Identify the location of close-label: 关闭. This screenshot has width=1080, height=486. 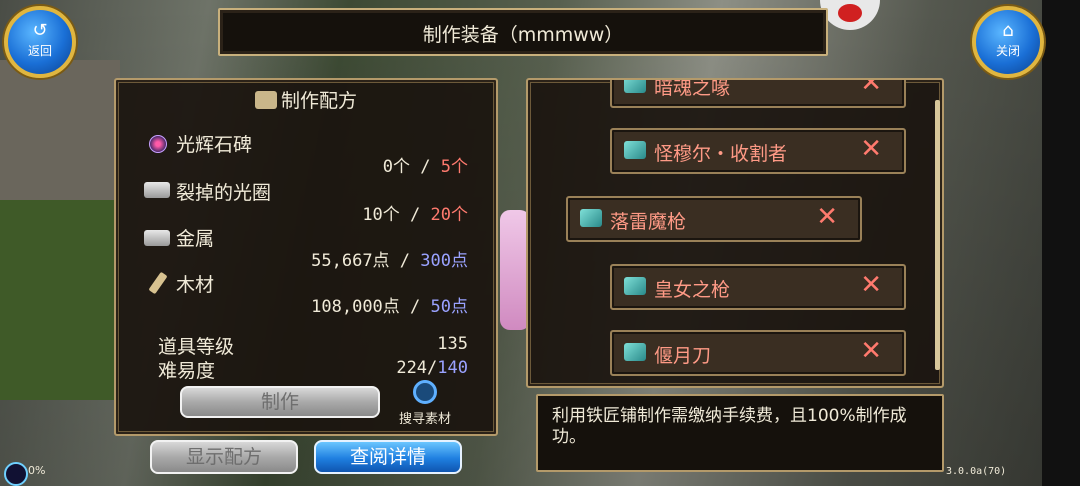
(1007, 51).